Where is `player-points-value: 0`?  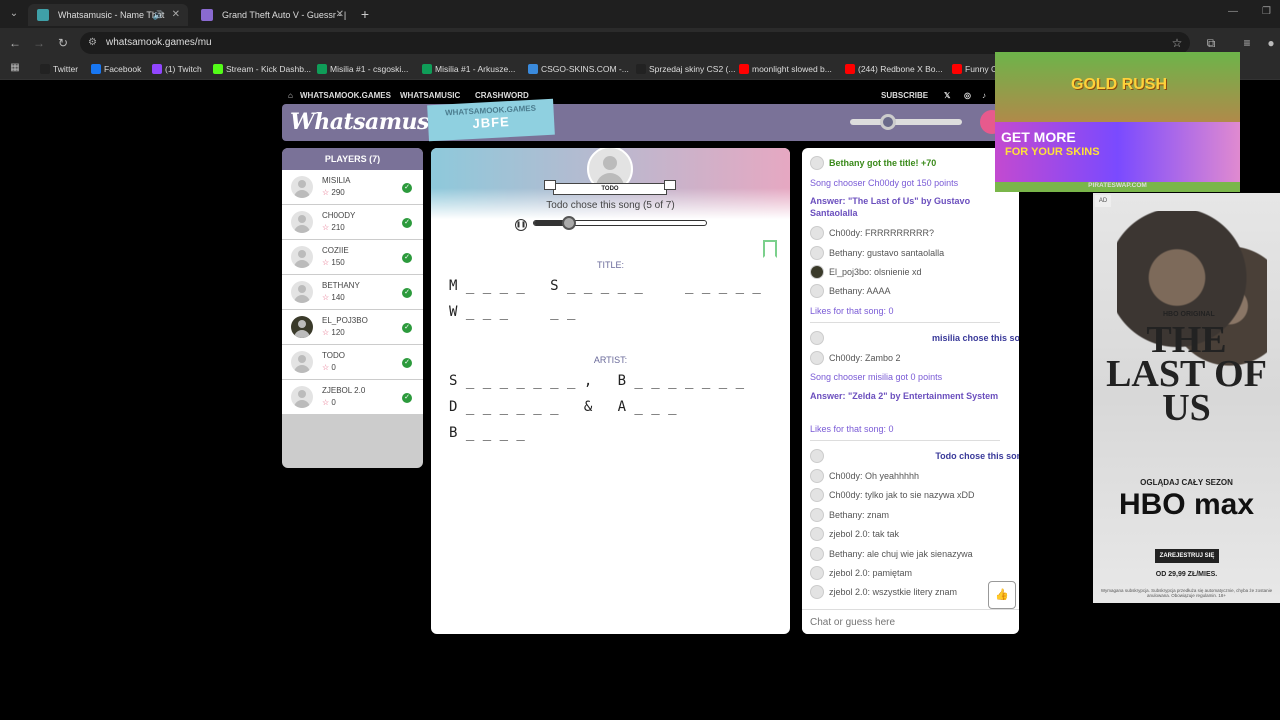
player-points-value: 0 is located at coordinates (333, 402).